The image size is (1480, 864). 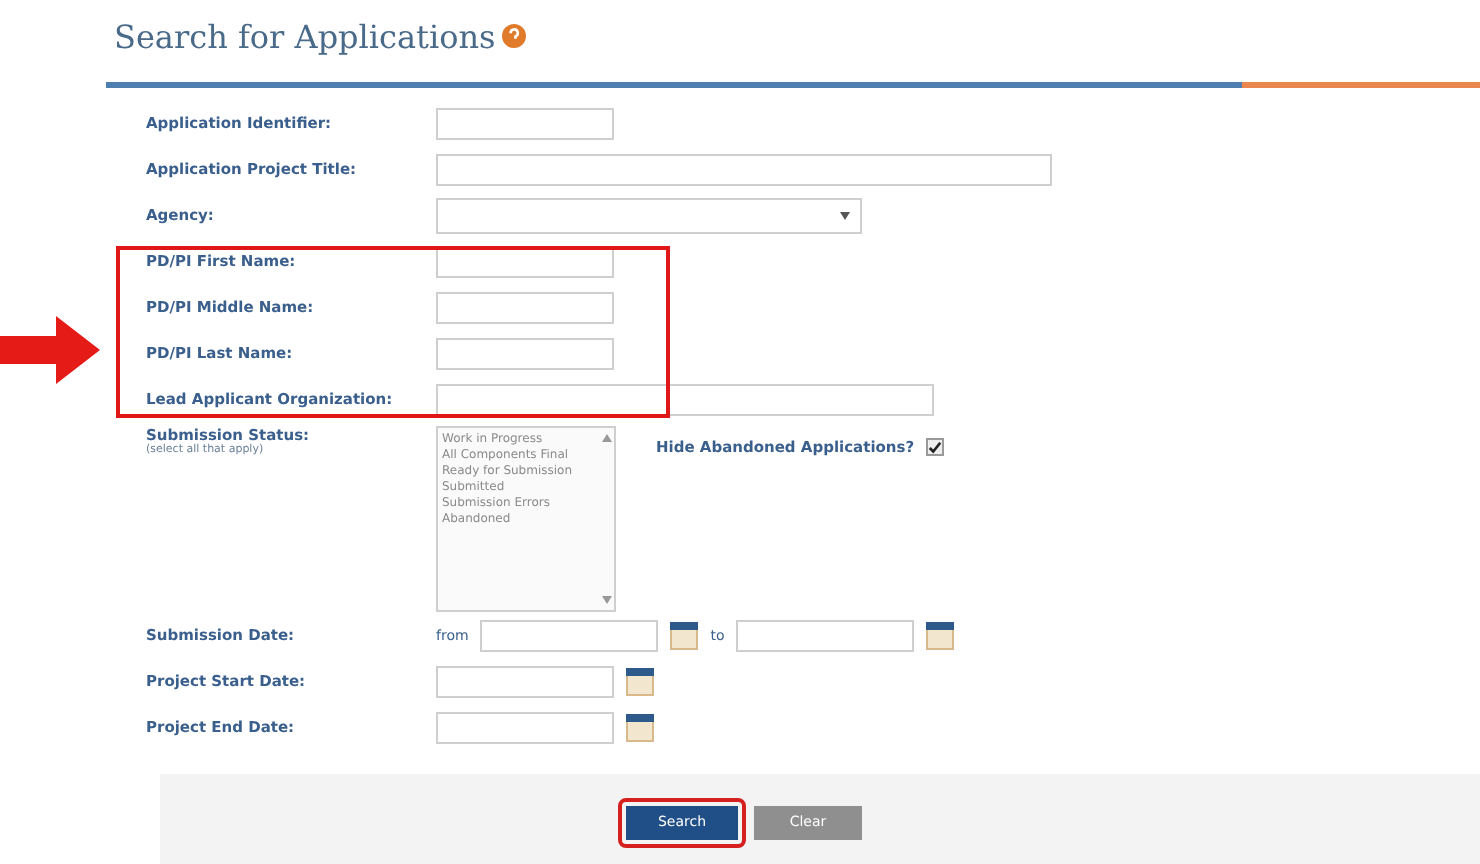 What do you see at coordinates (513, 36) in the screenshot?
I see `help-icon` at bounding box center [513, 36].